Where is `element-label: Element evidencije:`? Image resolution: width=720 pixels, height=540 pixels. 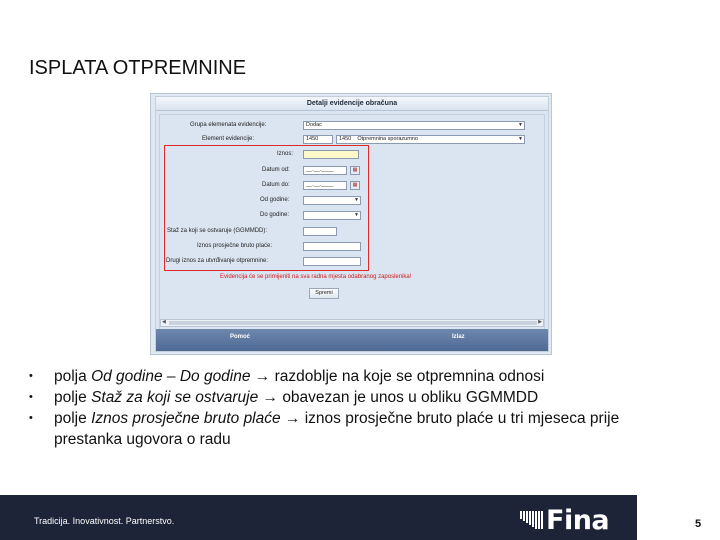 element-label: Element evidencije: is located at coordinates (228, 139).